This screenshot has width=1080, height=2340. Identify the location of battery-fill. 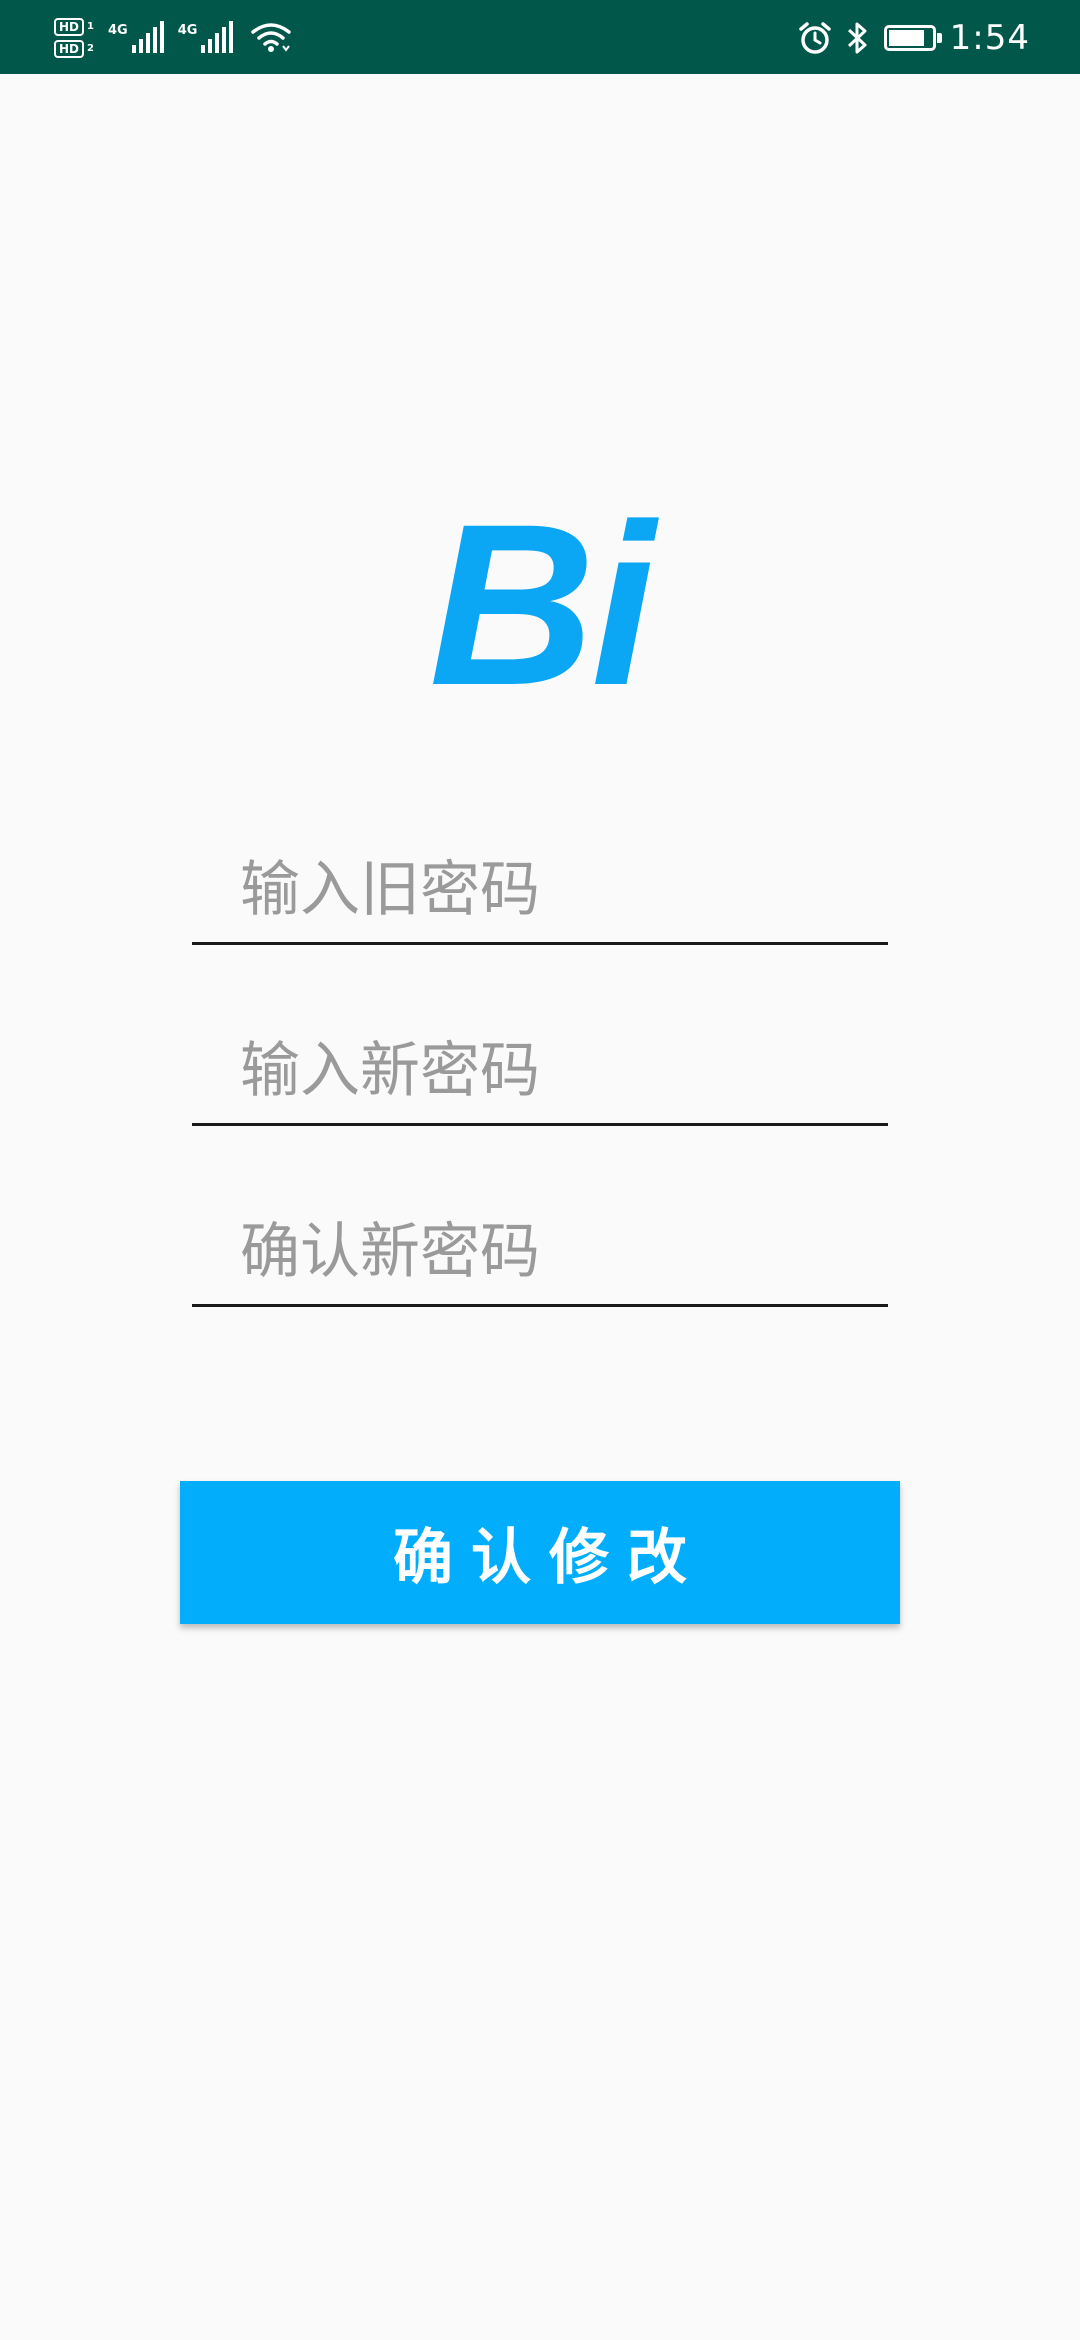
(906, 38).